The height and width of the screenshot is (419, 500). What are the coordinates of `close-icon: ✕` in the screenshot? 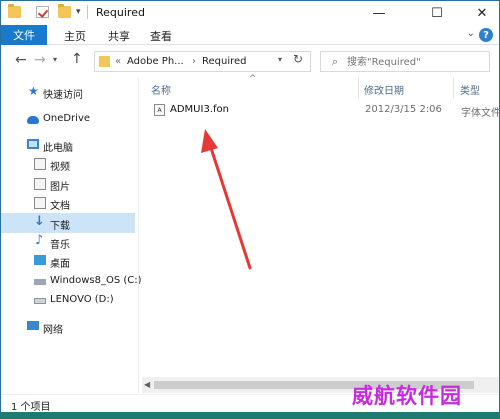 It's located at (482, 13).